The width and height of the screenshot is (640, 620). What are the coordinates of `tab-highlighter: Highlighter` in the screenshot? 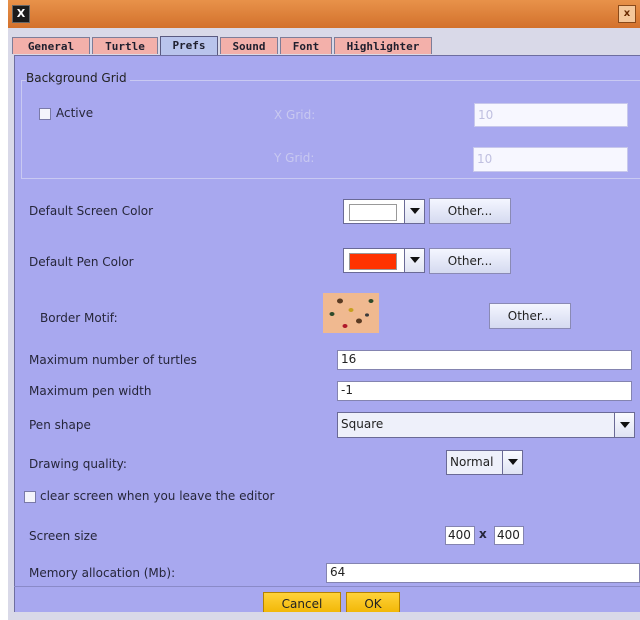 It's located at (383, 45).